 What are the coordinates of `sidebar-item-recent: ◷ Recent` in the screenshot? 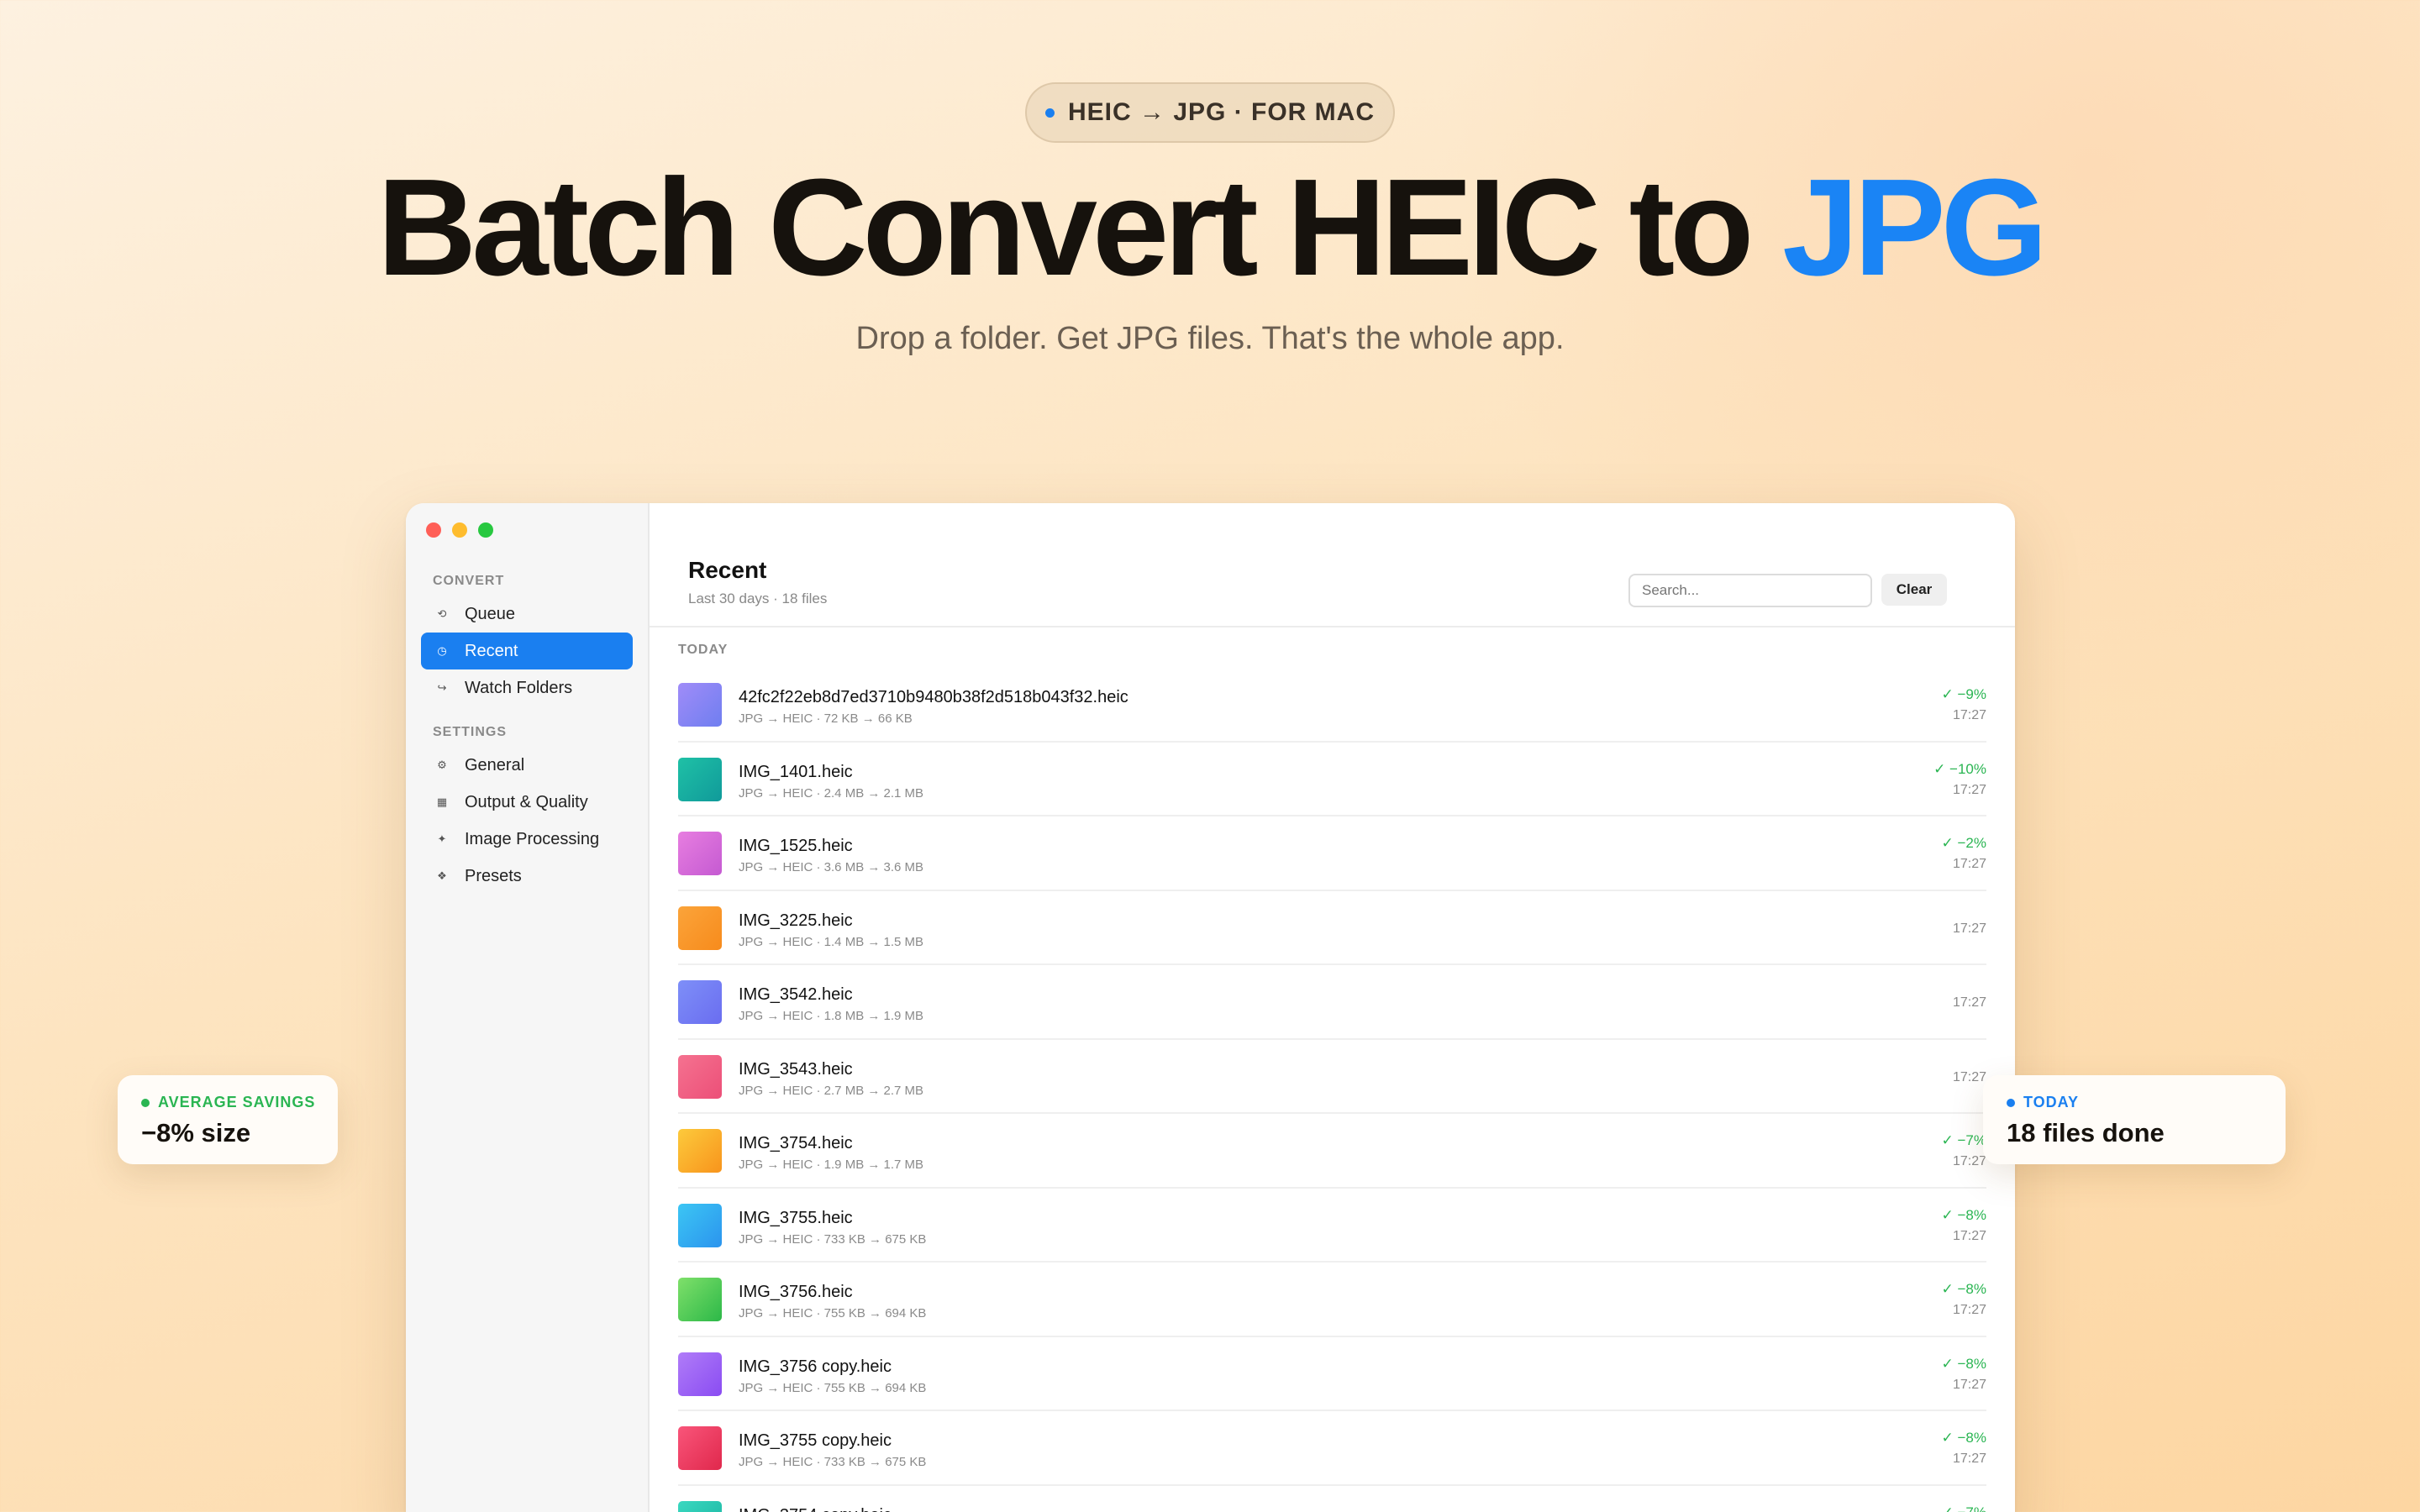 It's located at (527, 651).